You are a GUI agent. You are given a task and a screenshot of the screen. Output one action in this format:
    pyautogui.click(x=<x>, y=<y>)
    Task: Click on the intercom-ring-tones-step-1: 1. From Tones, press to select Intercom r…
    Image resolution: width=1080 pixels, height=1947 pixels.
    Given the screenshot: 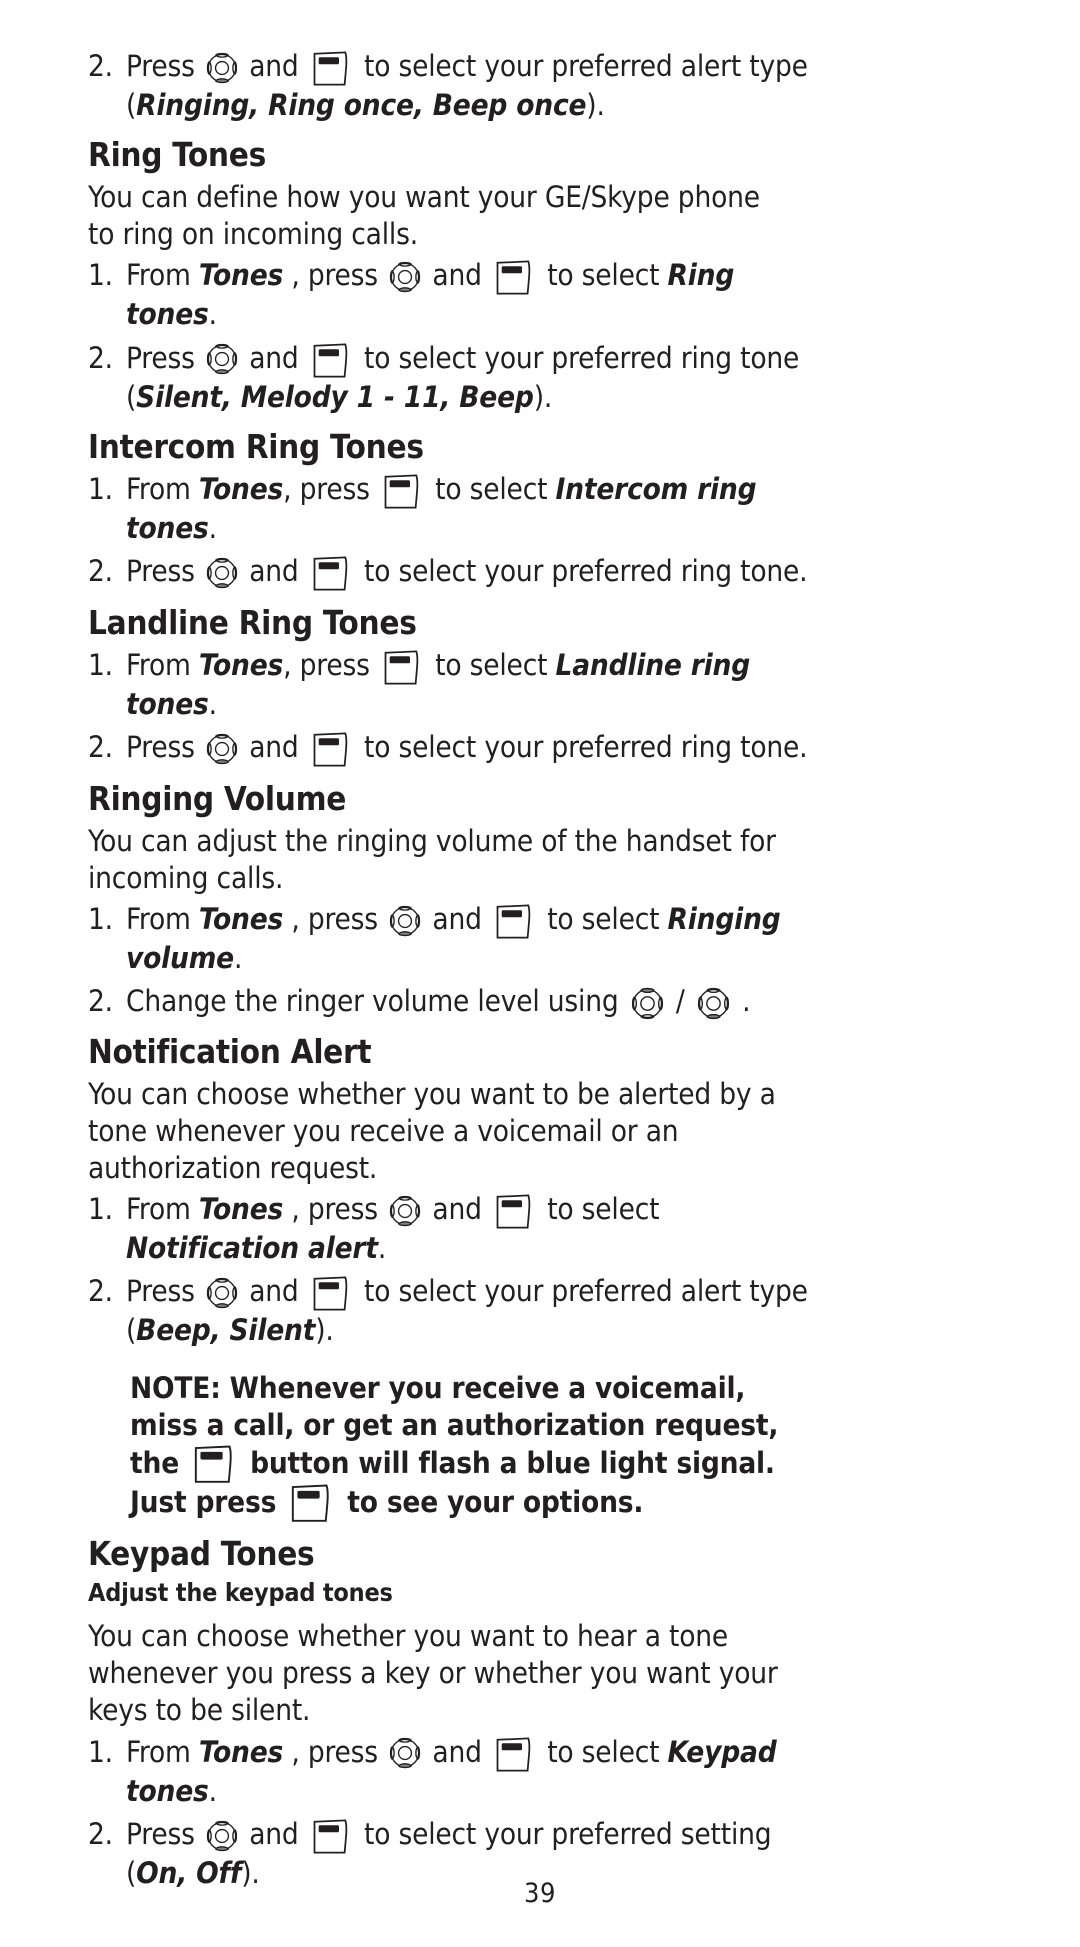 What is the action you would take?
    pyautogui.click(x=448, y=509)
    